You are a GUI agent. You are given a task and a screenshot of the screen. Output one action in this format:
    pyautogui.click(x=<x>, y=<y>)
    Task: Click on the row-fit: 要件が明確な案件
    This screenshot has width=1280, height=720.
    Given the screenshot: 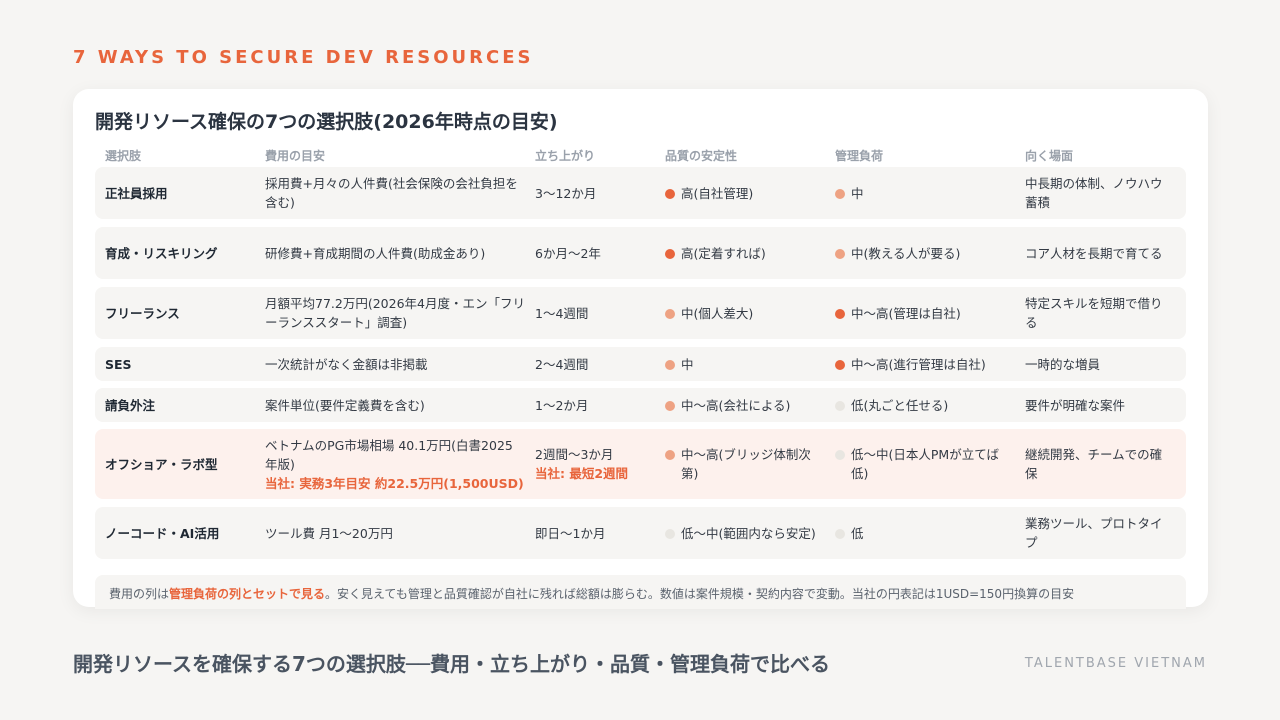 What is the action you would take?
    pyautogui.click(x=1075, y=405)
    